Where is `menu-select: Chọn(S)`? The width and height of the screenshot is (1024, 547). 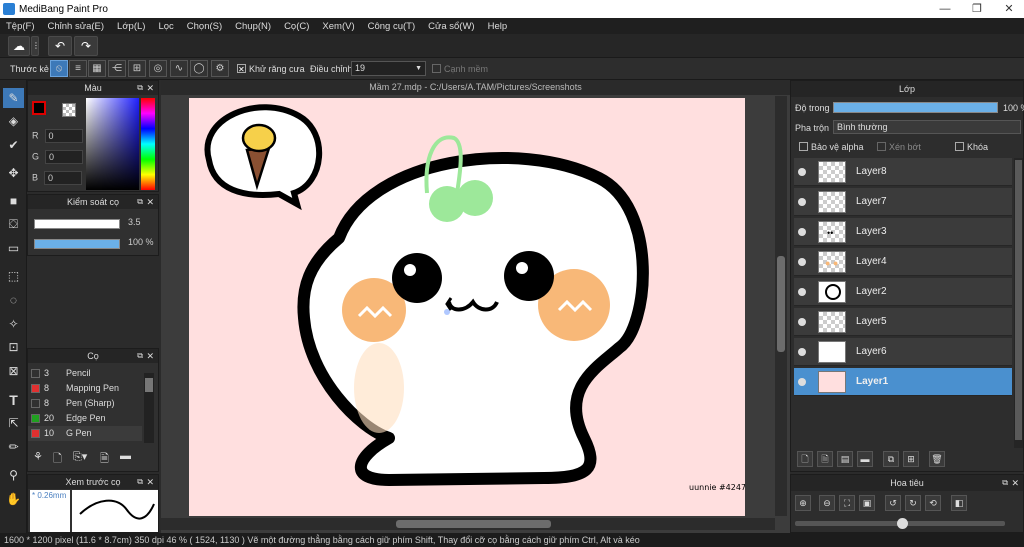
menu-select: Chọn(S) is located at coordinates (204, 26).